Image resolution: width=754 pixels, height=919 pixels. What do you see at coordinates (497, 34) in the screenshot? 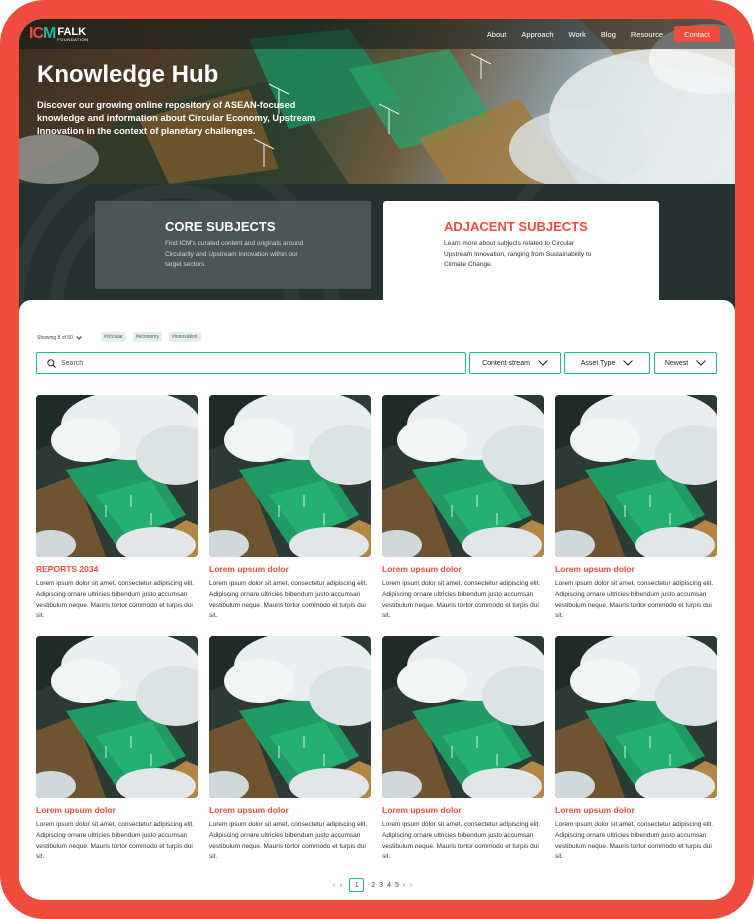
I see `nav-about: About` at bounding box center [497, 34].